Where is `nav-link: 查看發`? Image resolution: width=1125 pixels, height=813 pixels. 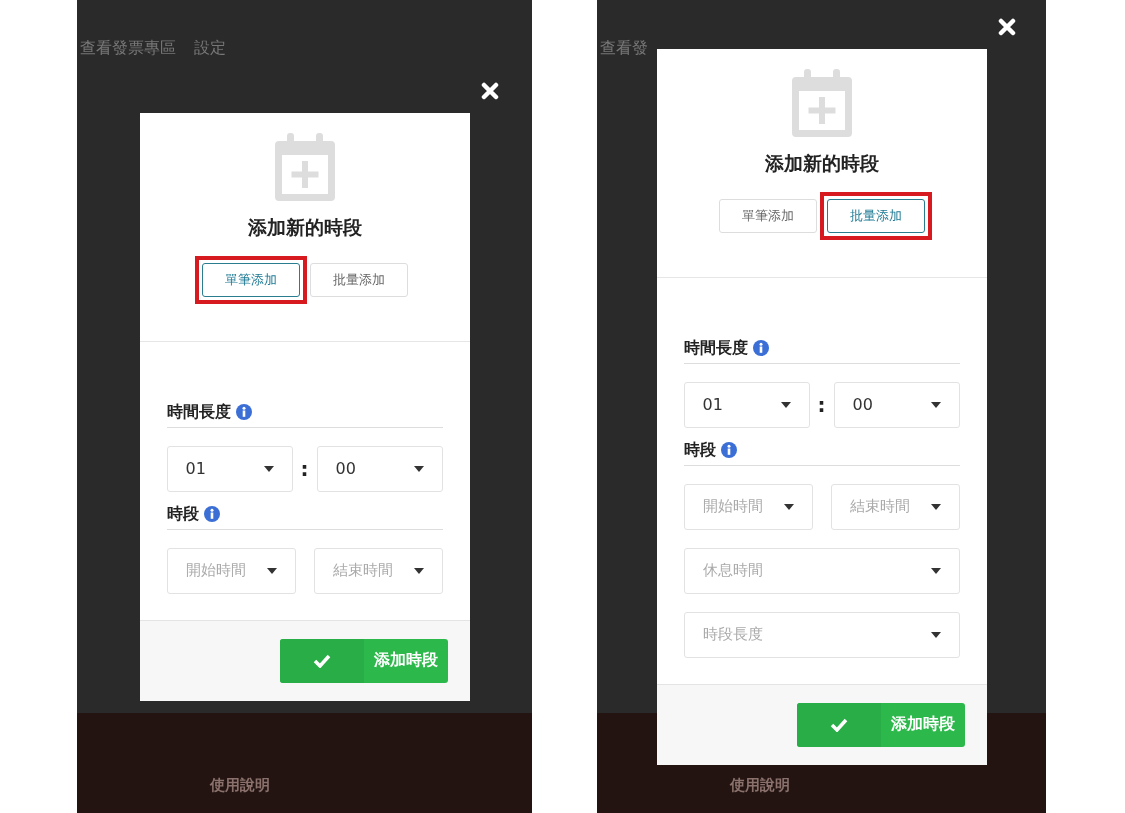 nav-link: 查看發 is located at coordinates (624, 49).